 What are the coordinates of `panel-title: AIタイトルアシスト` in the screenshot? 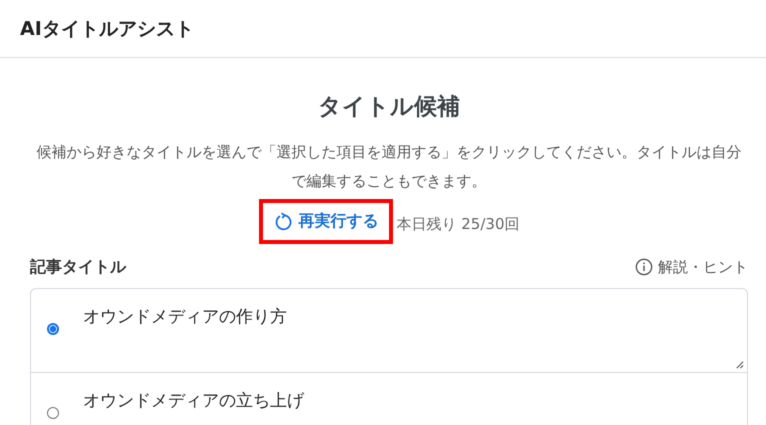 It's located at (107, 29).